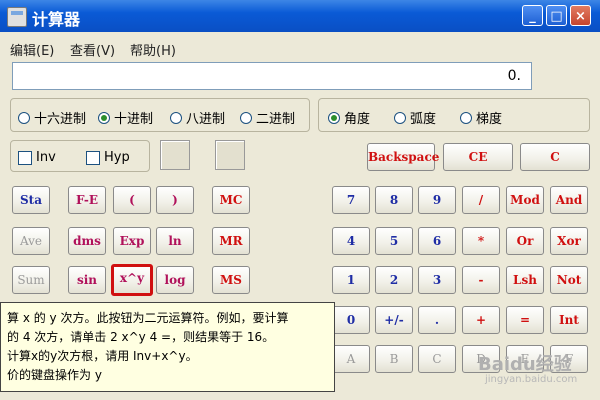  Describe the element at coordinates (525, 280) in the screenshot. I see `lsh-button: Lsh` at that location.